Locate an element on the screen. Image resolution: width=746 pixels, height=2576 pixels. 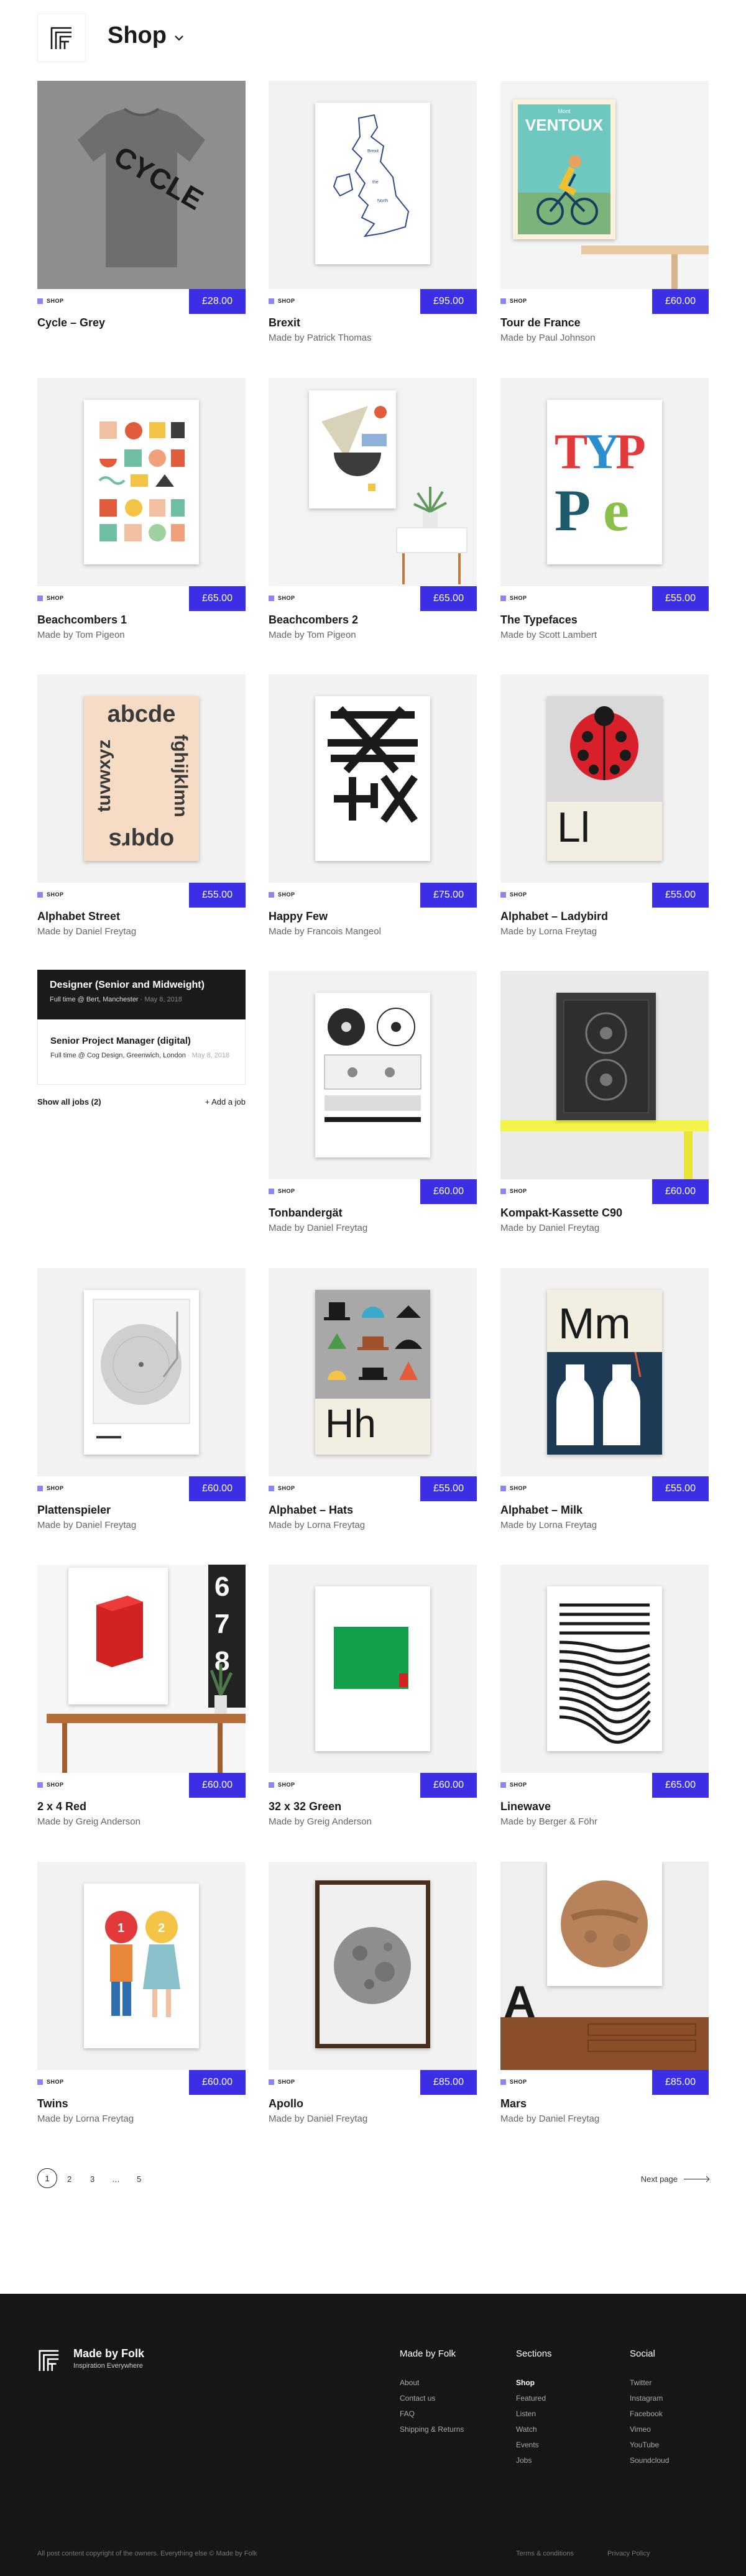
footer-link-events: Events is located at coordinates (534, 2445).